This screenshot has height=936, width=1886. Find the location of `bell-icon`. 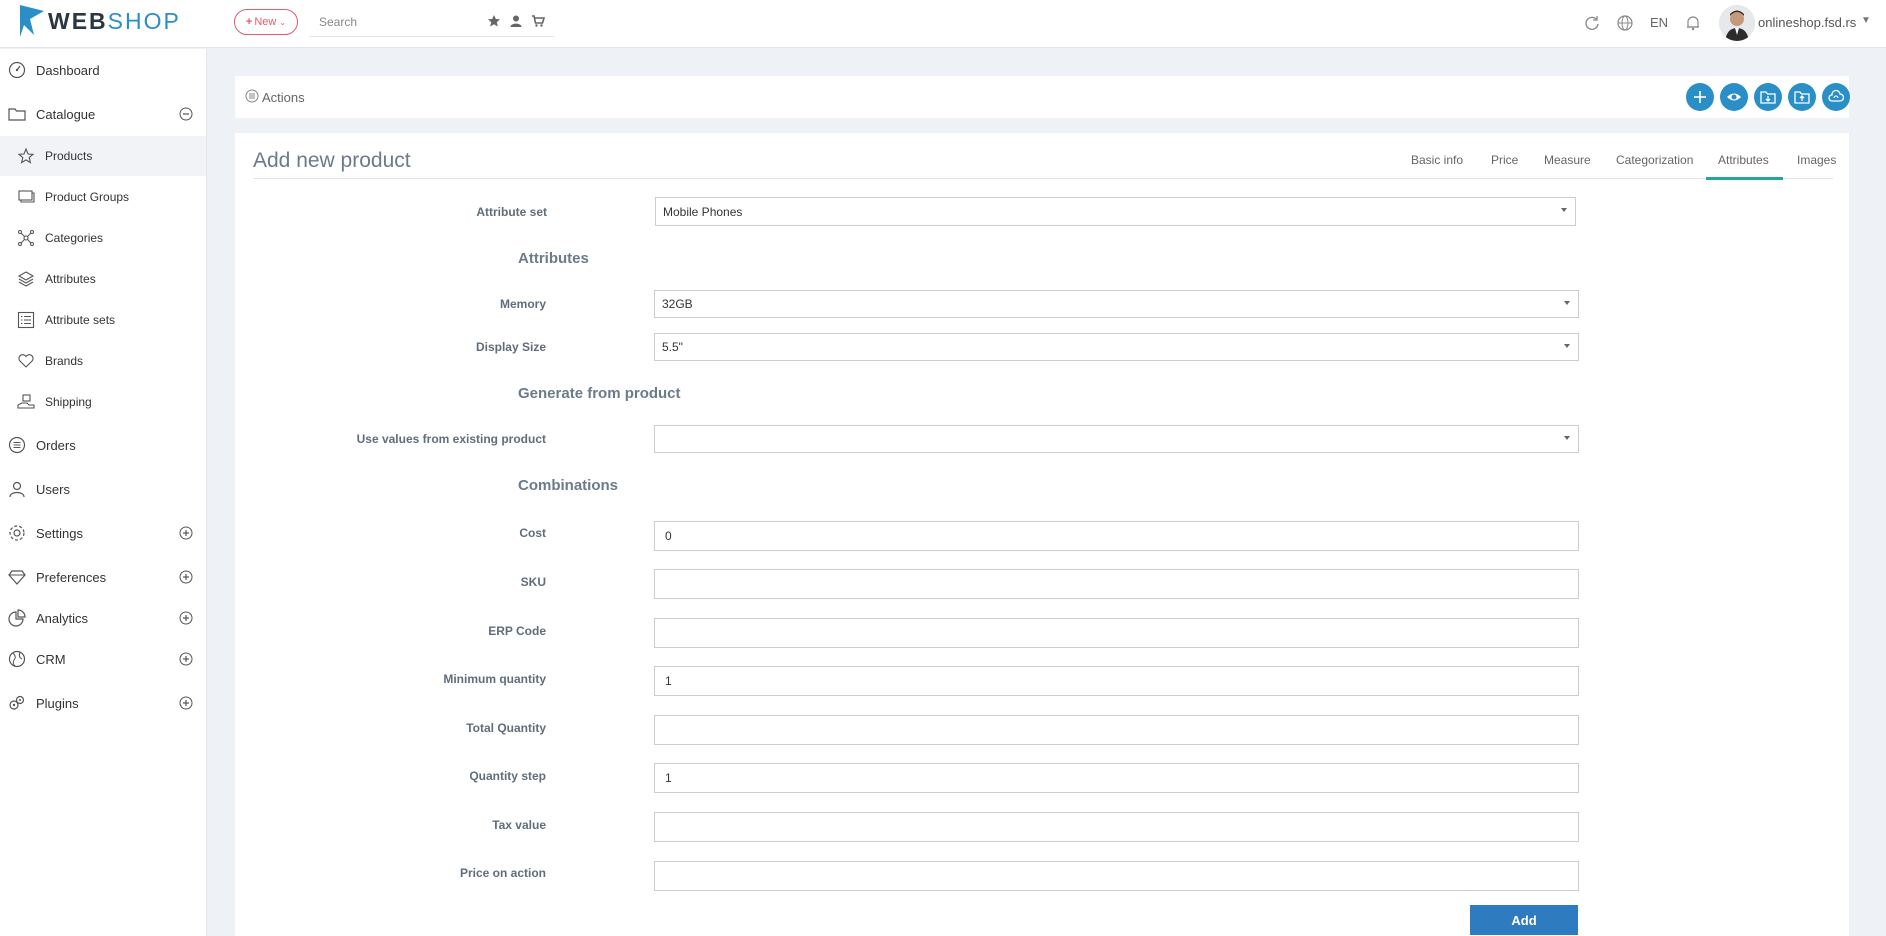

bell-icon is located at coordinates (1693, 23).